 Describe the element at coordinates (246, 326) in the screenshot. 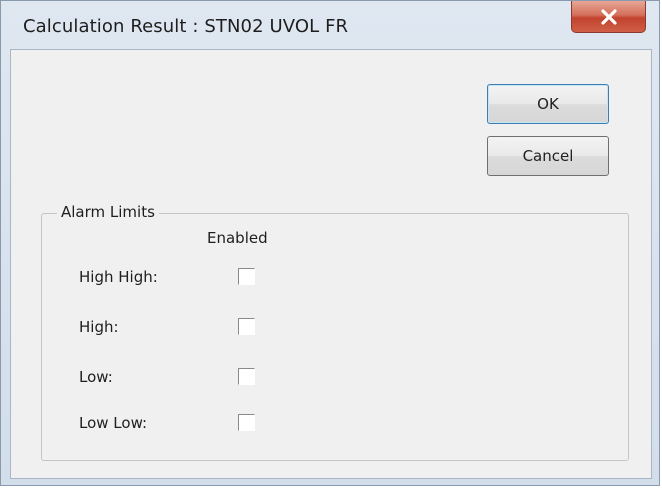

I see `high-enabled-checkbox` at that location.